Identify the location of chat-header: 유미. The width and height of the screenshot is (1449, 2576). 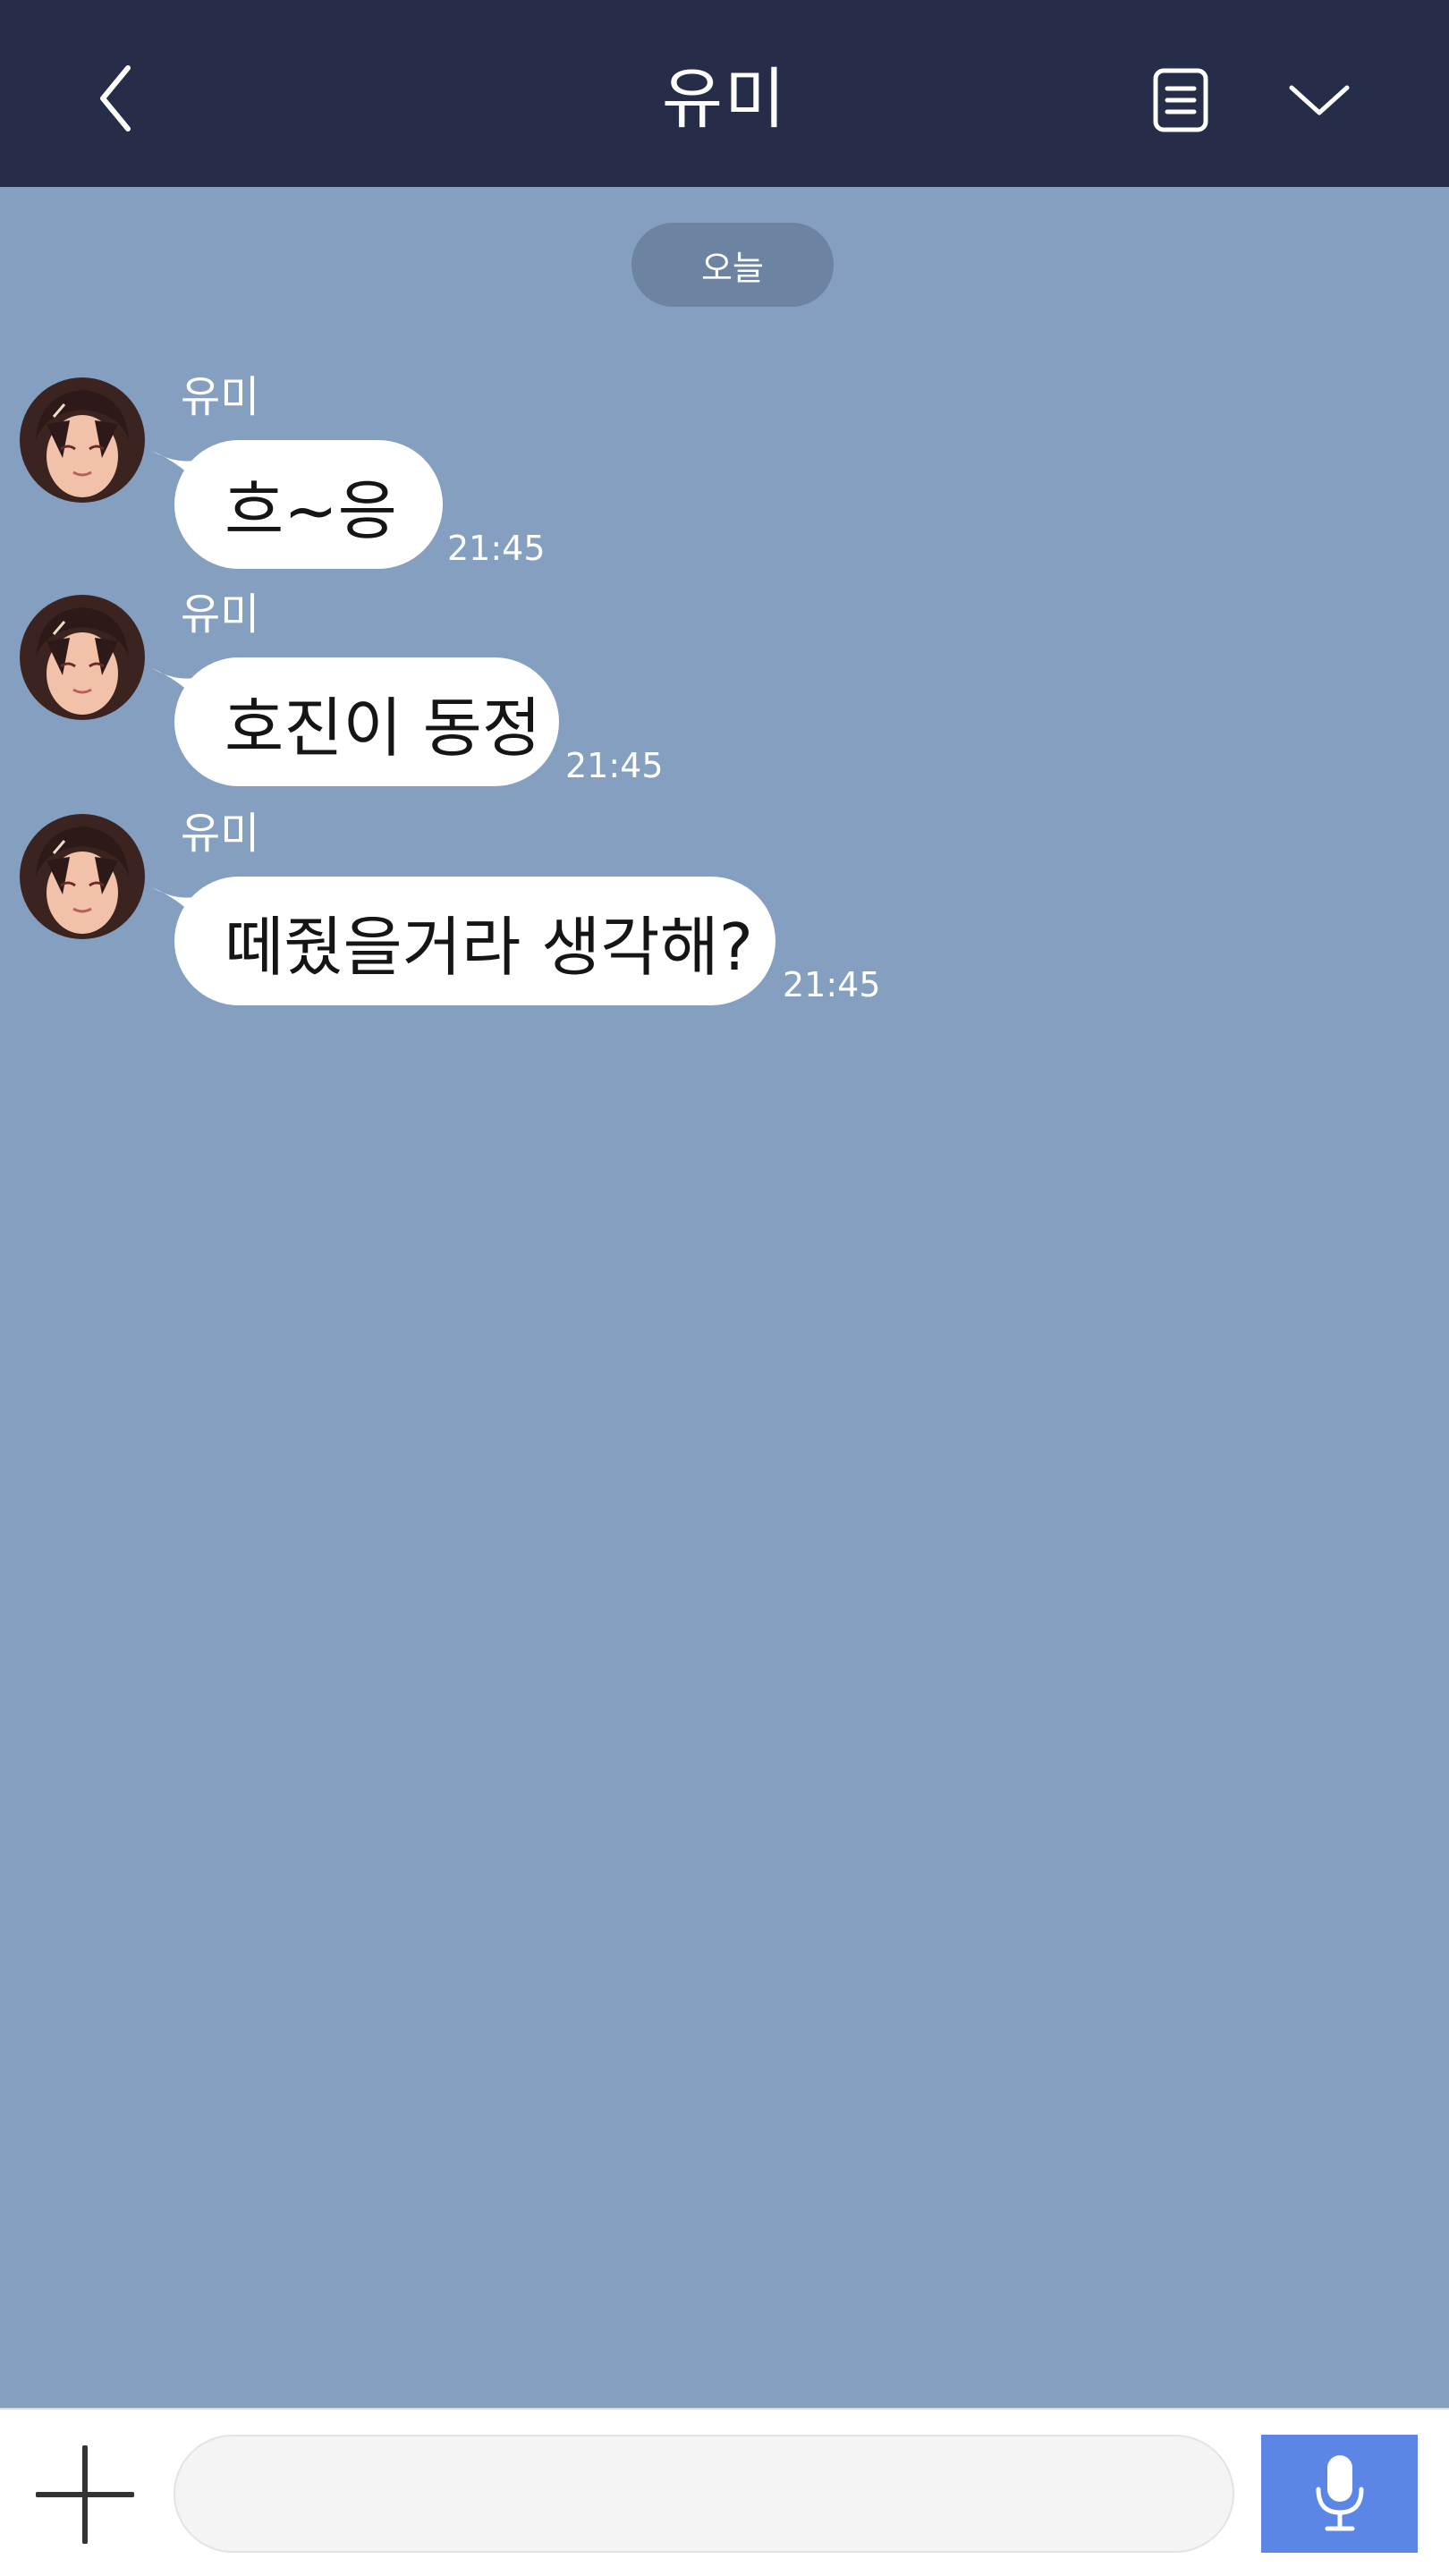
(724, 93).